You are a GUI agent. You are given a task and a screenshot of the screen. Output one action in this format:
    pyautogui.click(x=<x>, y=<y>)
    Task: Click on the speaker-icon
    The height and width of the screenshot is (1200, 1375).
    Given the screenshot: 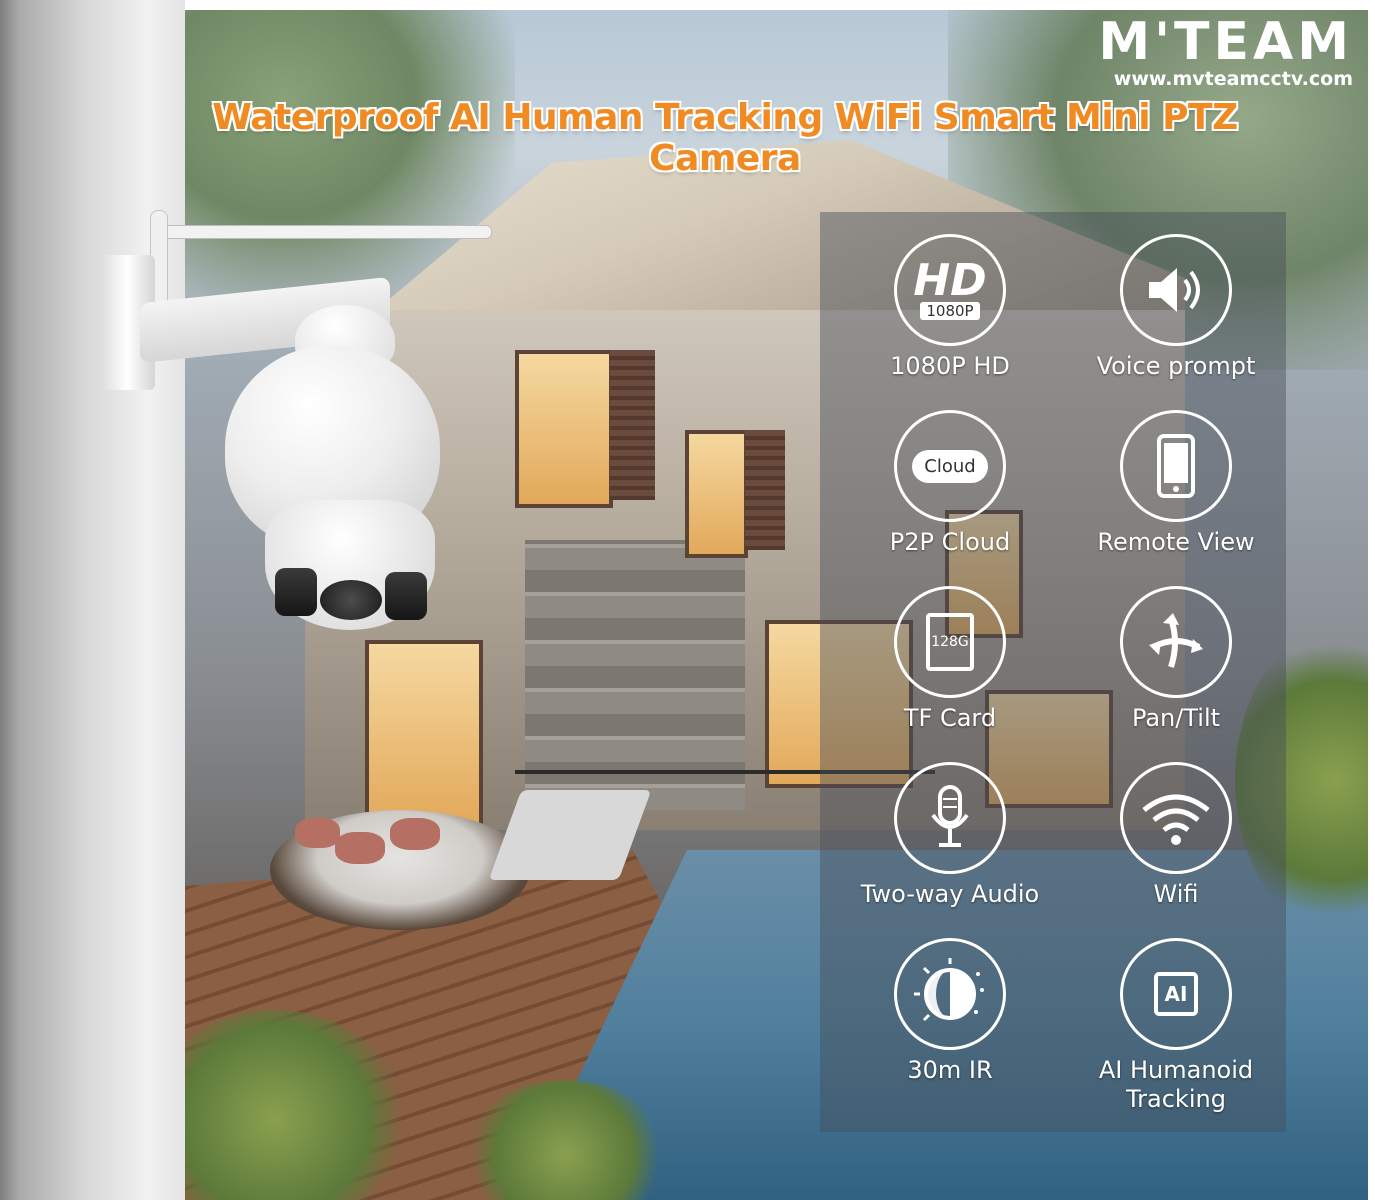 What is the action you would take?
    pyautogui.click(x=1176, y=290)
    